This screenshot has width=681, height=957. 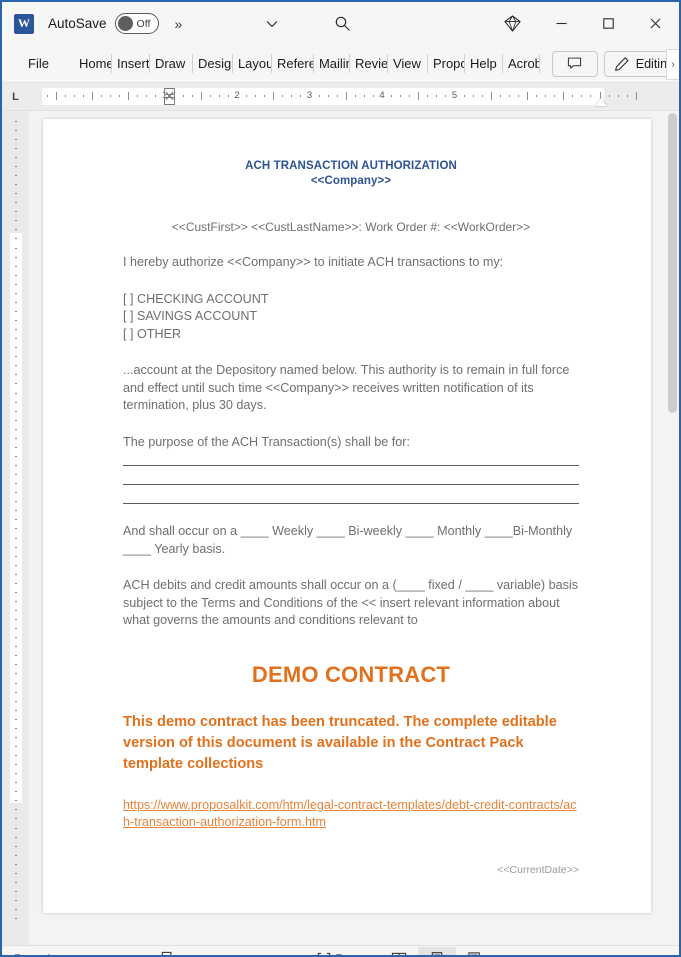 I want to click on horizontal-ruler-track: 12345 ✕, so click(x=342, y=97).